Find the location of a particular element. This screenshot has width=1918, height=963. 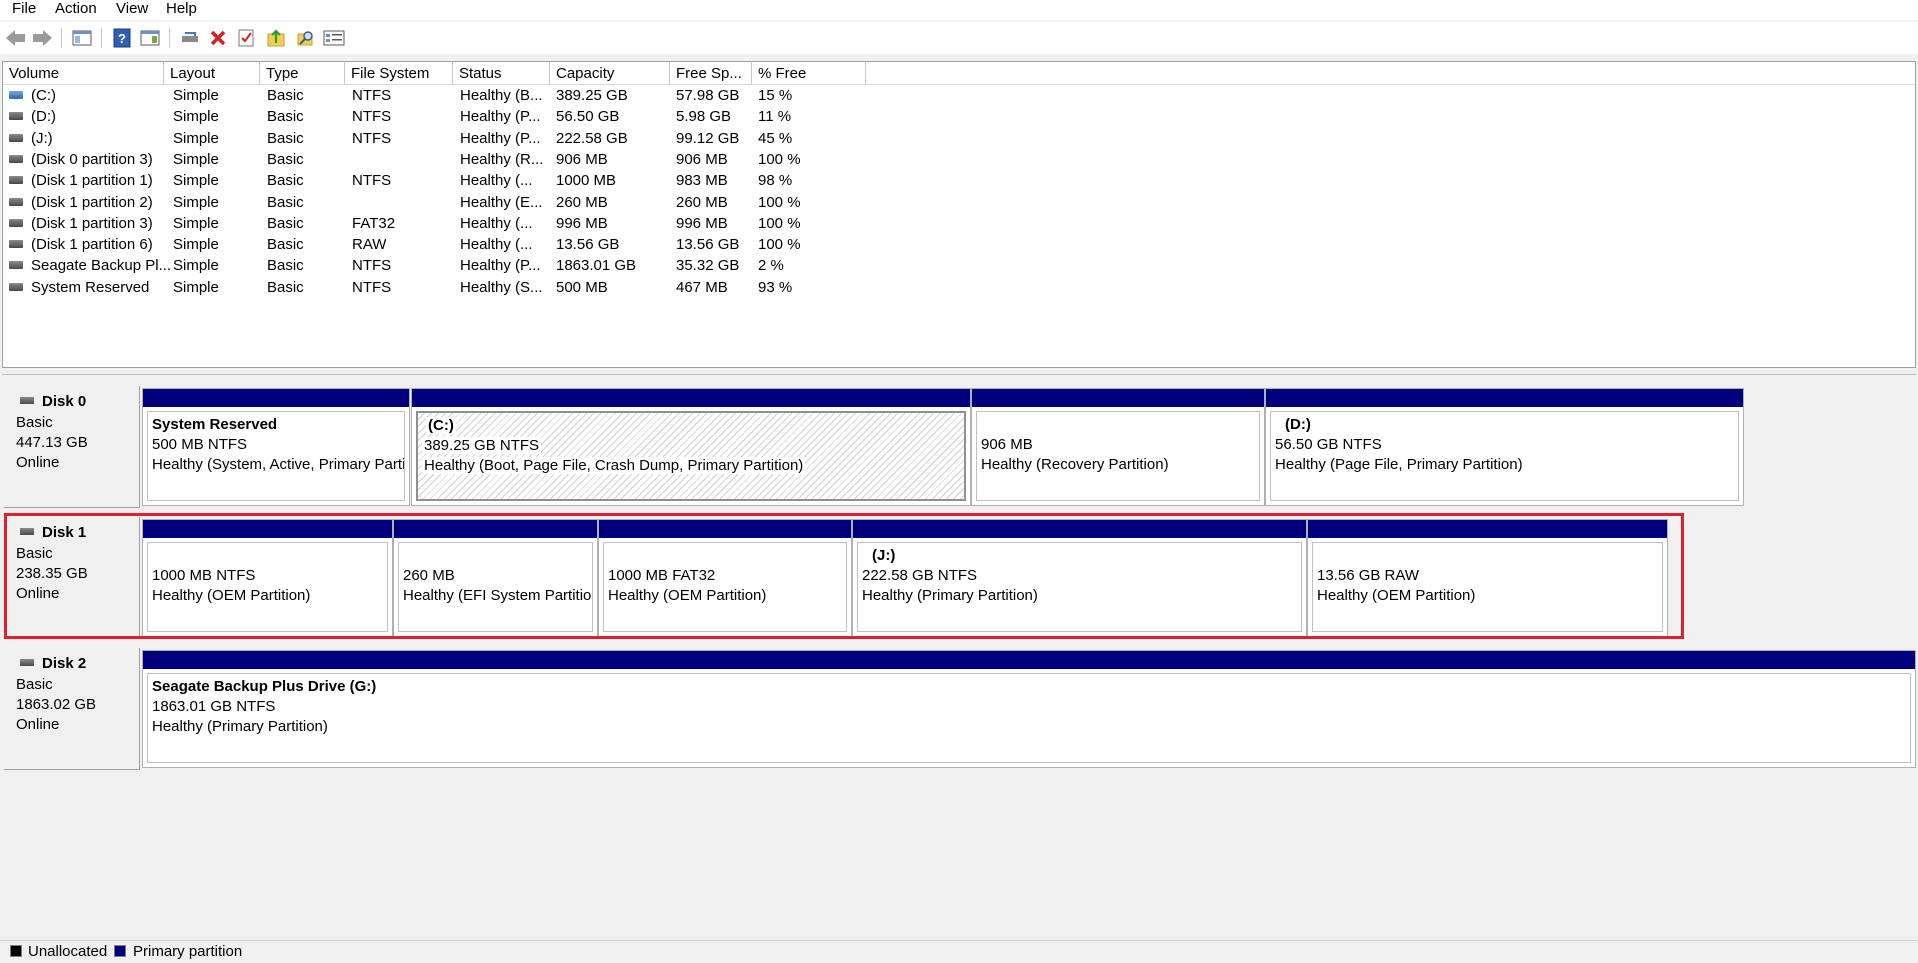

cell-capacity: 906 MB is located at coordinates (582, 159).